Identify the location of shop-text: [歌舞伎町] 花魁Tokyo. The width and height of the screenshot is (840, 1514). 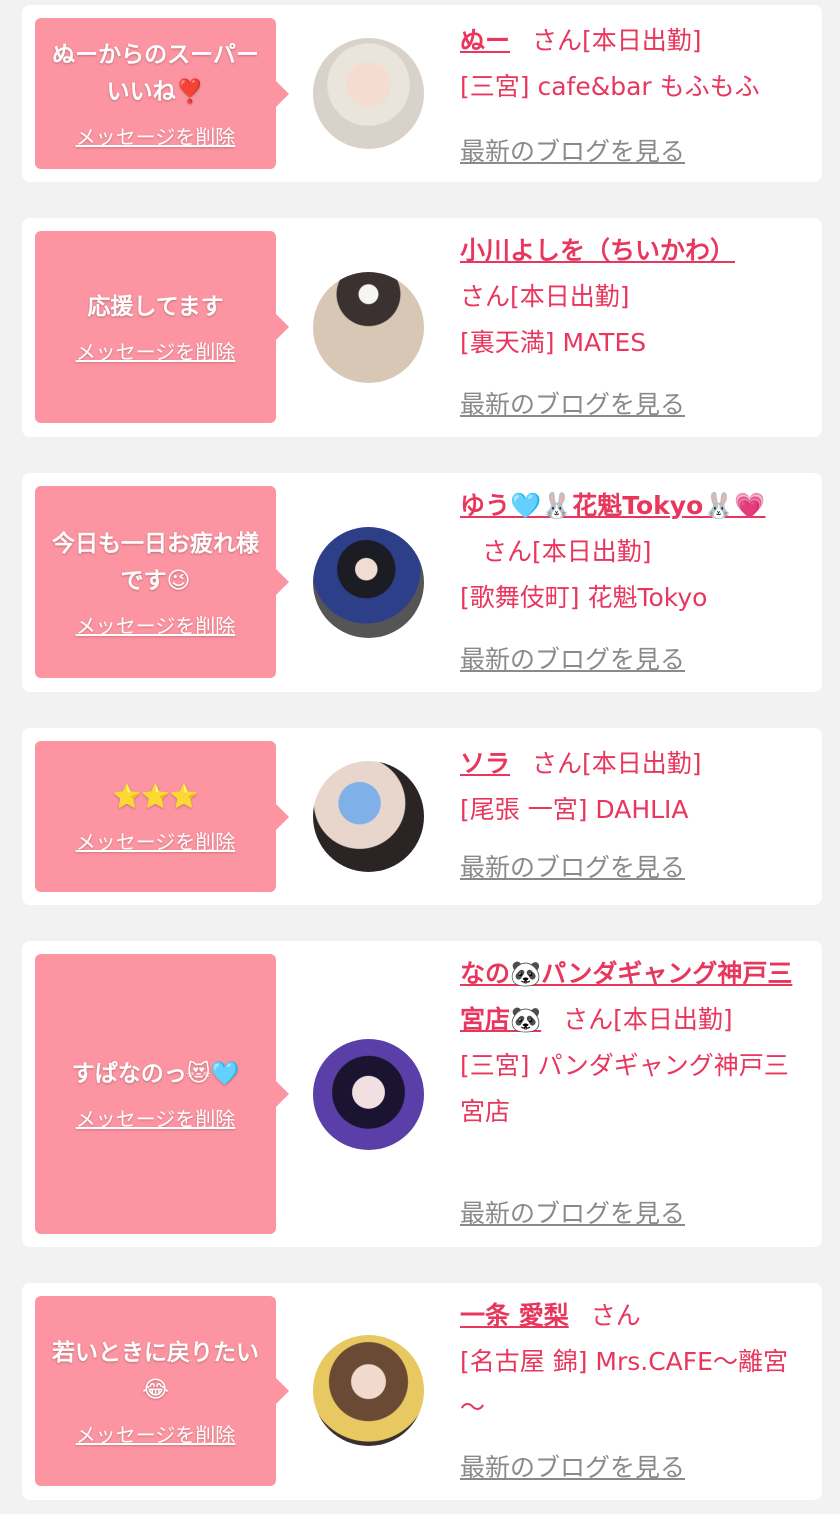
(584, 597).